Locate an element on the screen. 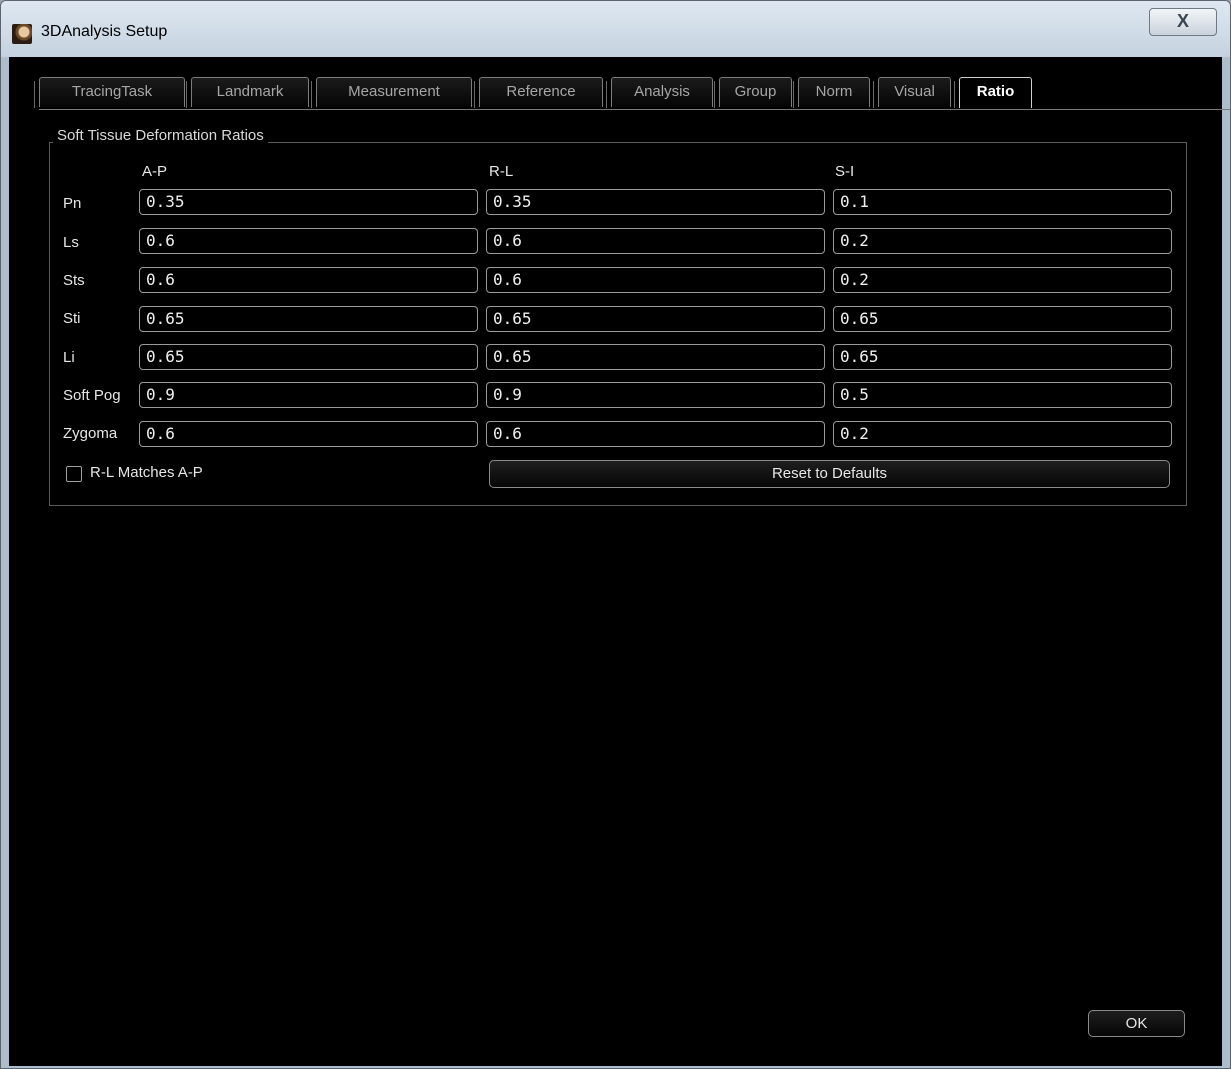 Image resolution: width=1231 pixels, height=1069 pixels. sts-si-field: 0.2 is located at coordinates (1002, 280).